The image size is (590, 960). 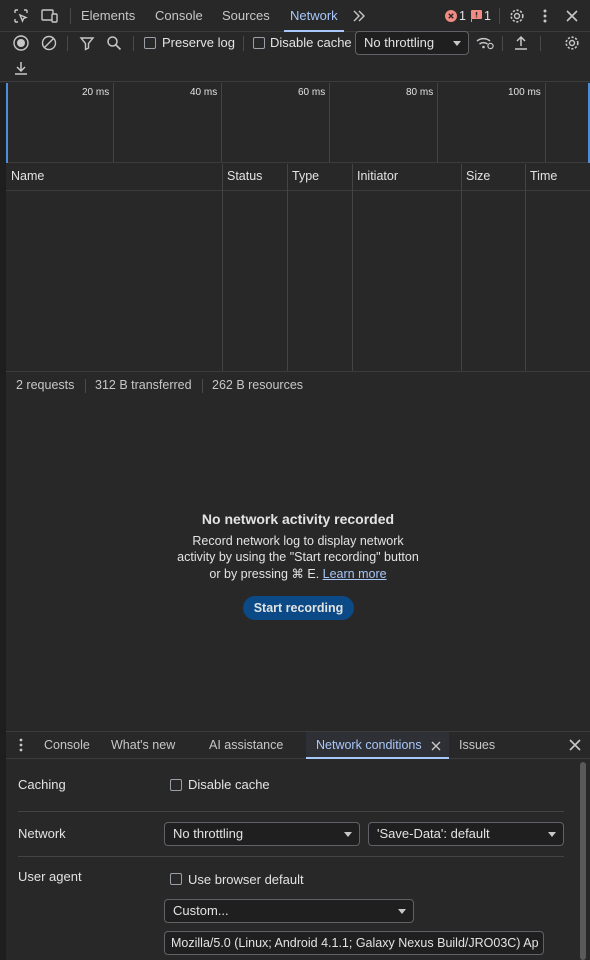 What do you see at coordinates (375, 177) in the screenshot?
I see `column-header-initiator: Initiator` at bounding box center [375, 177].